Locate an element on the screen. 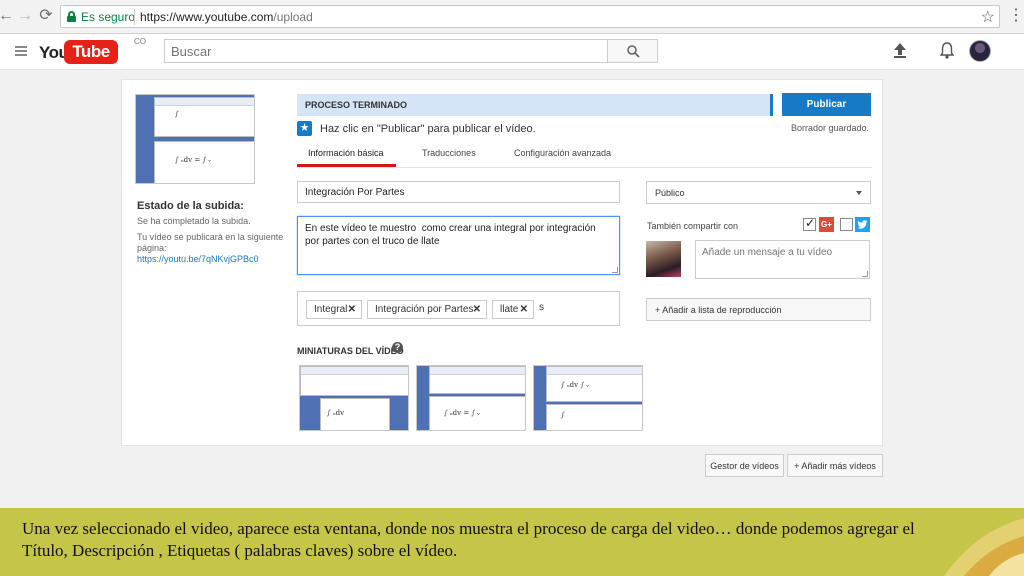  youtube-header: You Tube CO is located at coordinates (512, 52).